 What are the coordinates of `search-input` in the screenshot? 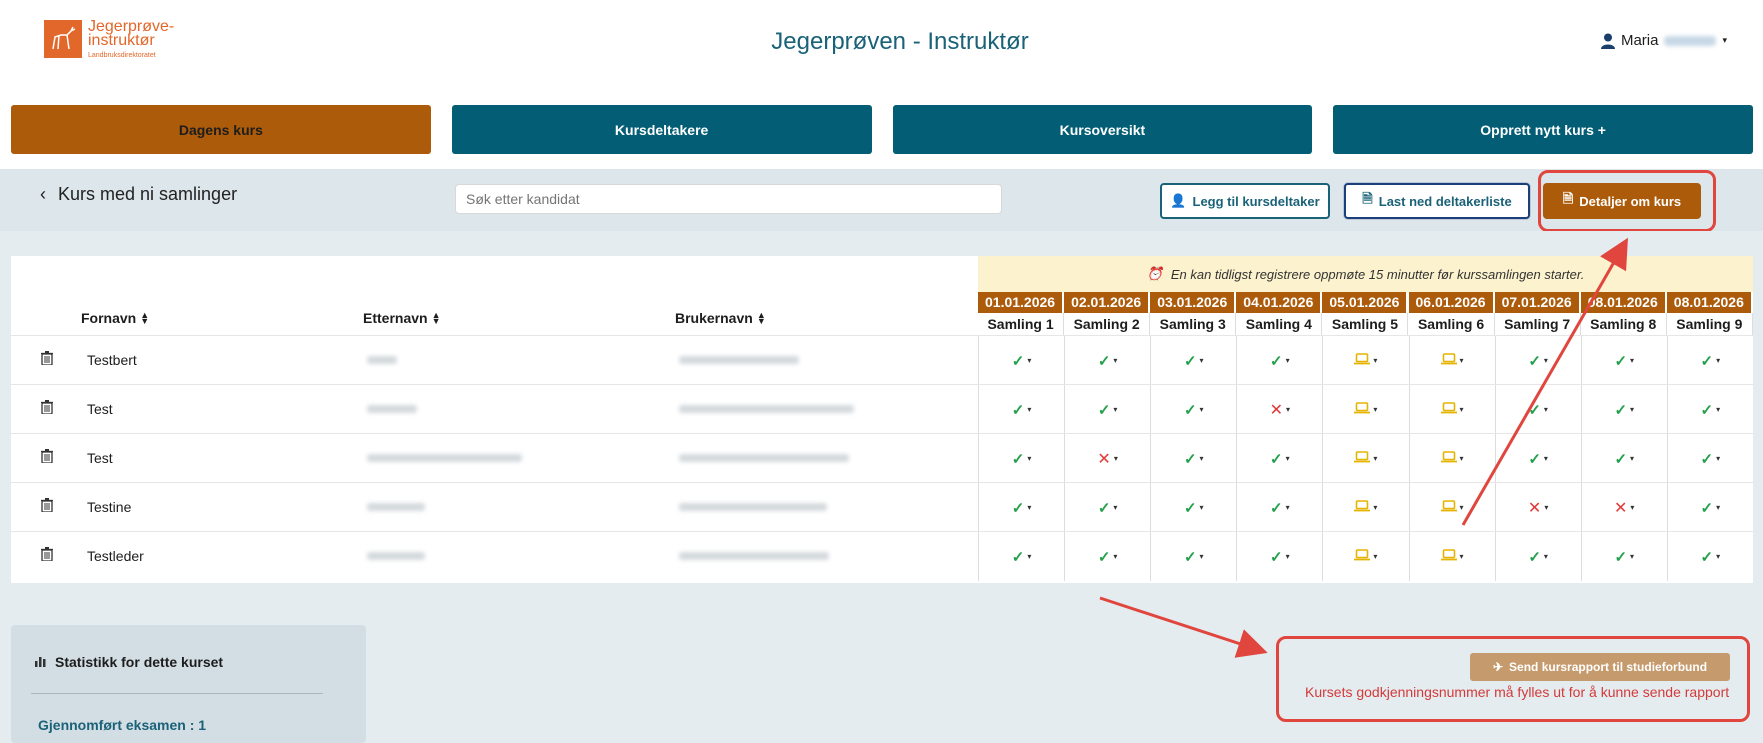 It's located at (728, 199).